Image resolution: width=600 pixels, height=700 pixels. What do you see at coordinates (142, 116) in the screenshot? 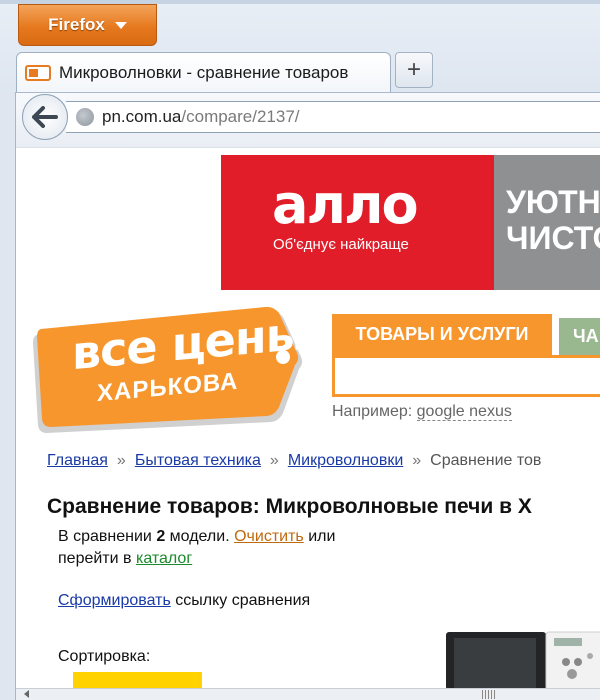
I see `url-host: pn.com.ua` at bounding box center [142, 116].